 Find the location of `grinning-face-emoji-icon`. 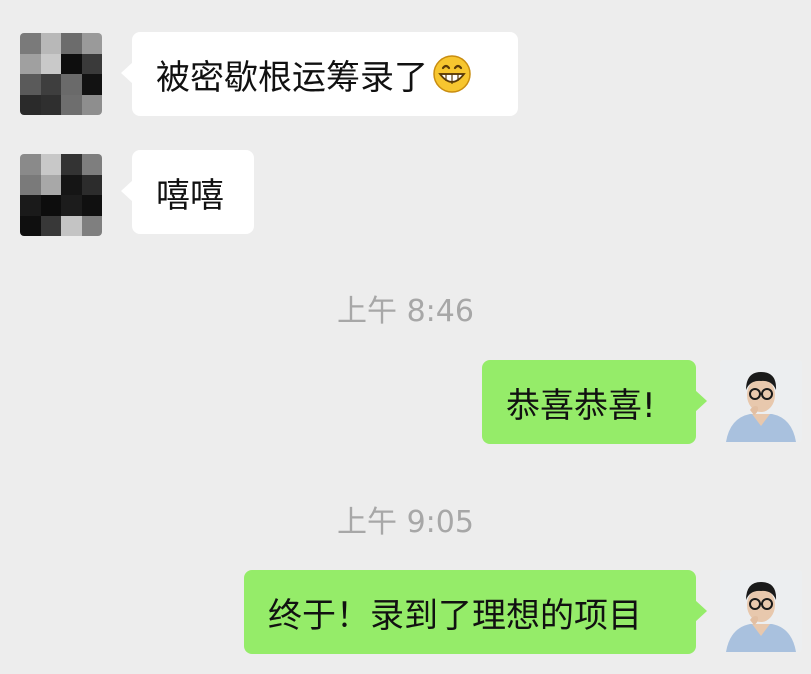

grinning-face-emoji-icon is located at coordinates (452, 74).